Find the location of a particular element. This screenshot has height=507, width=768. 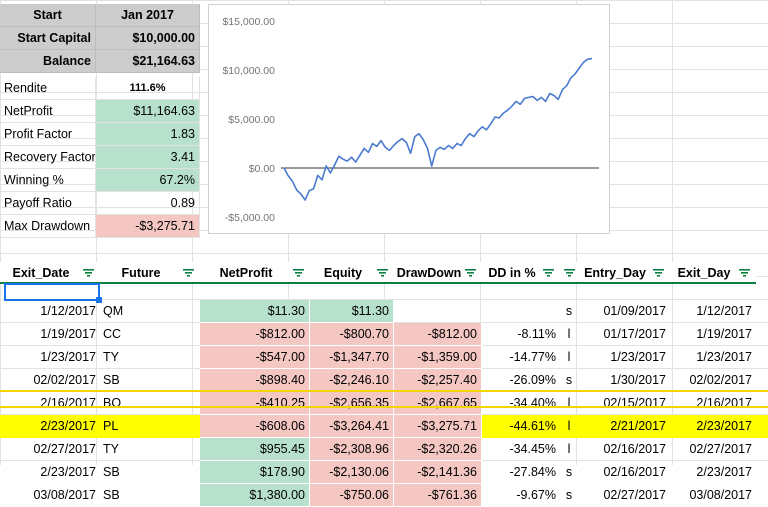

cell-equity: -$800.70 is located at coordinates (352, 334).